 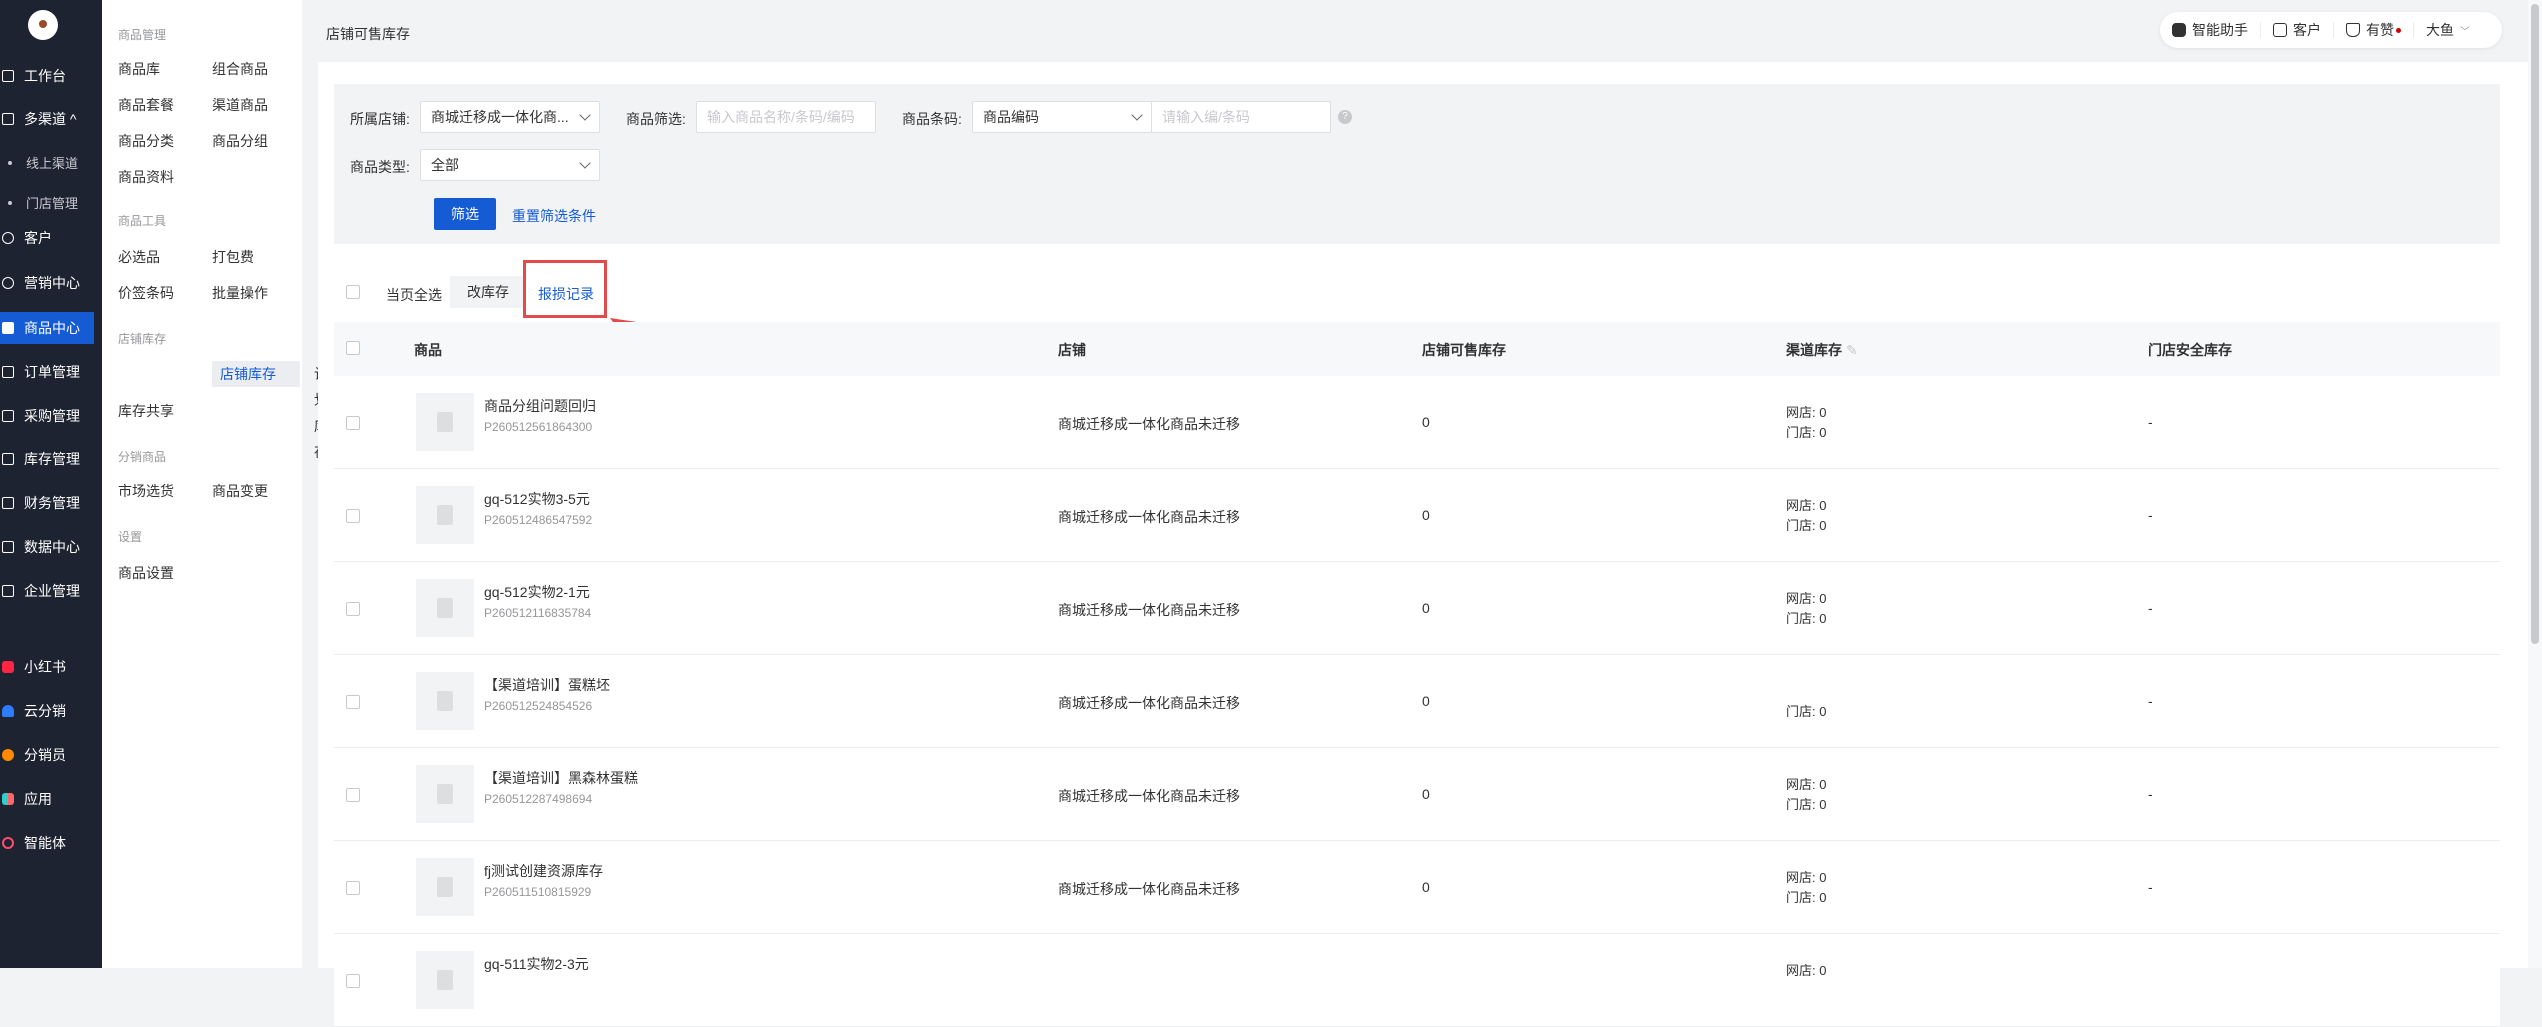 What do you see at coordinates (1464, 350) in the screenshot?
I see `col-shop-stock: 店铺可售库存` at bounding box center [1464, 350].